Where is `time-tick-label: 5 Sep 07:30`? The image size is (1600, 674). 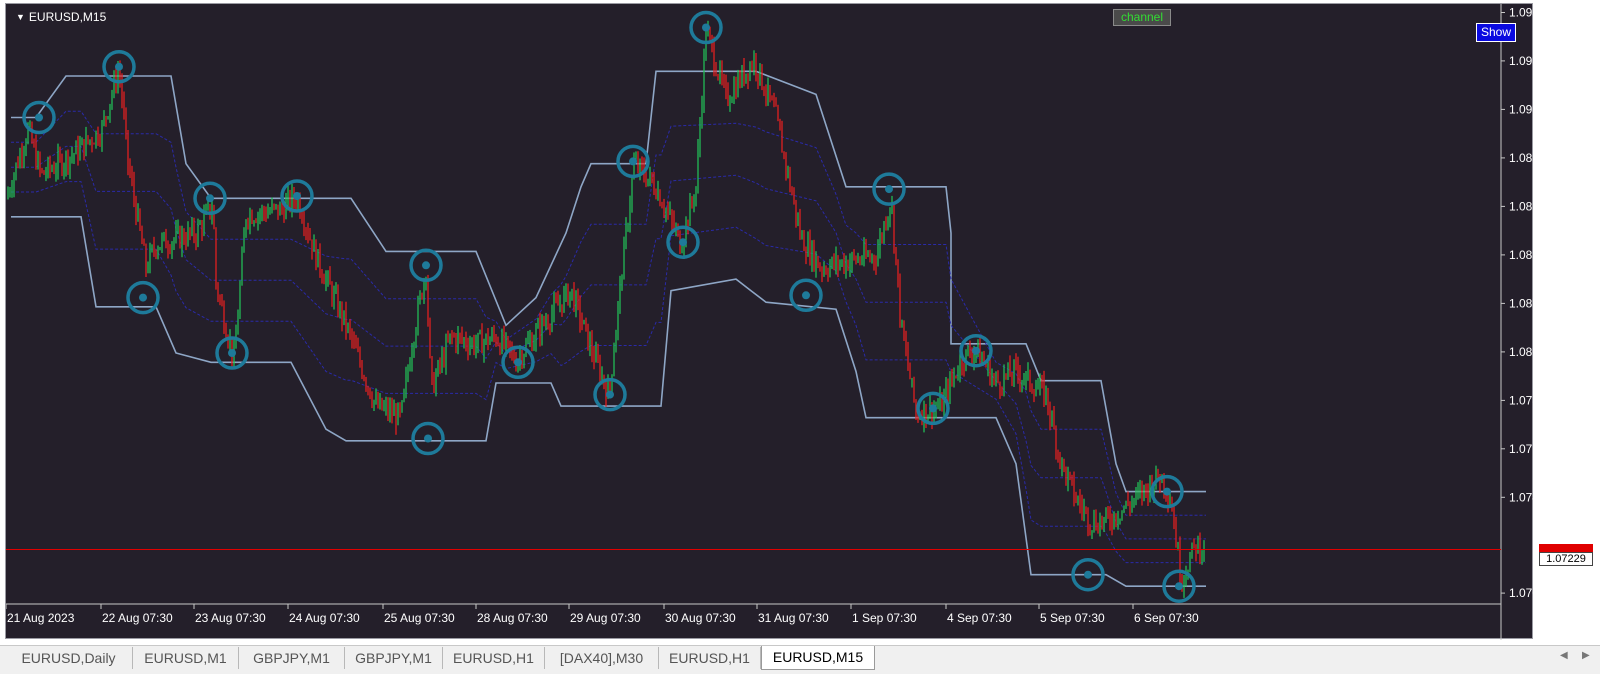 time-tick-label: 5 Sep 07:30 is located at coordinates (1072, 618).